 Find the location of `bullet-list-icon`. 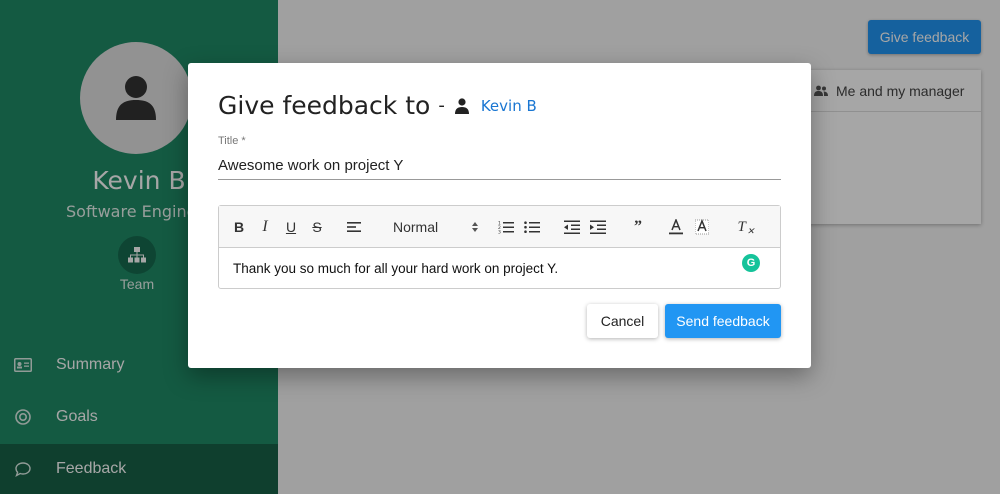

bullet-list-icon is located at coordinates (532, 227).